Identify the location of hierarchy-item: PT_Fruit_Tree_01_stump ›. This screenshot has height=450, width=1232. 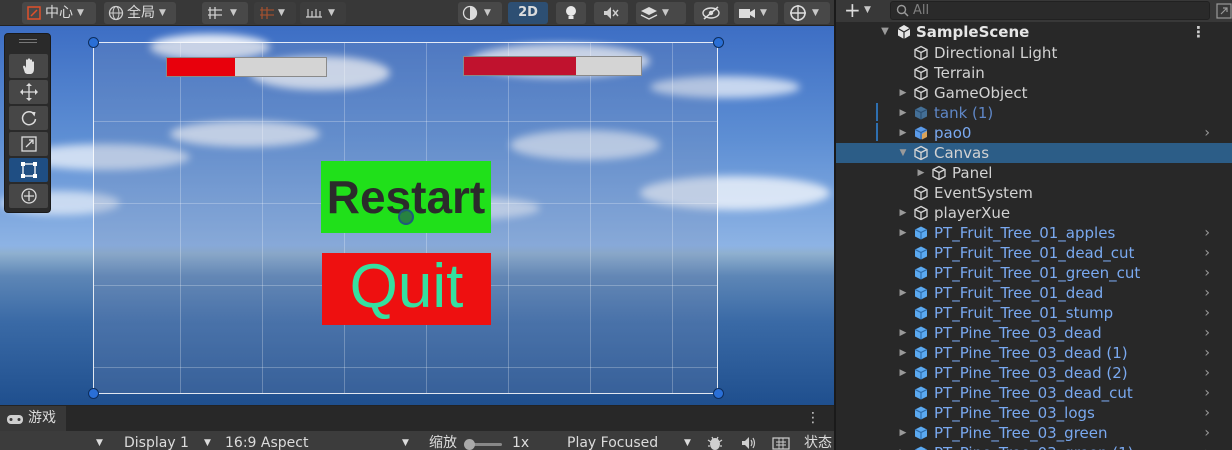
(1034, 313).